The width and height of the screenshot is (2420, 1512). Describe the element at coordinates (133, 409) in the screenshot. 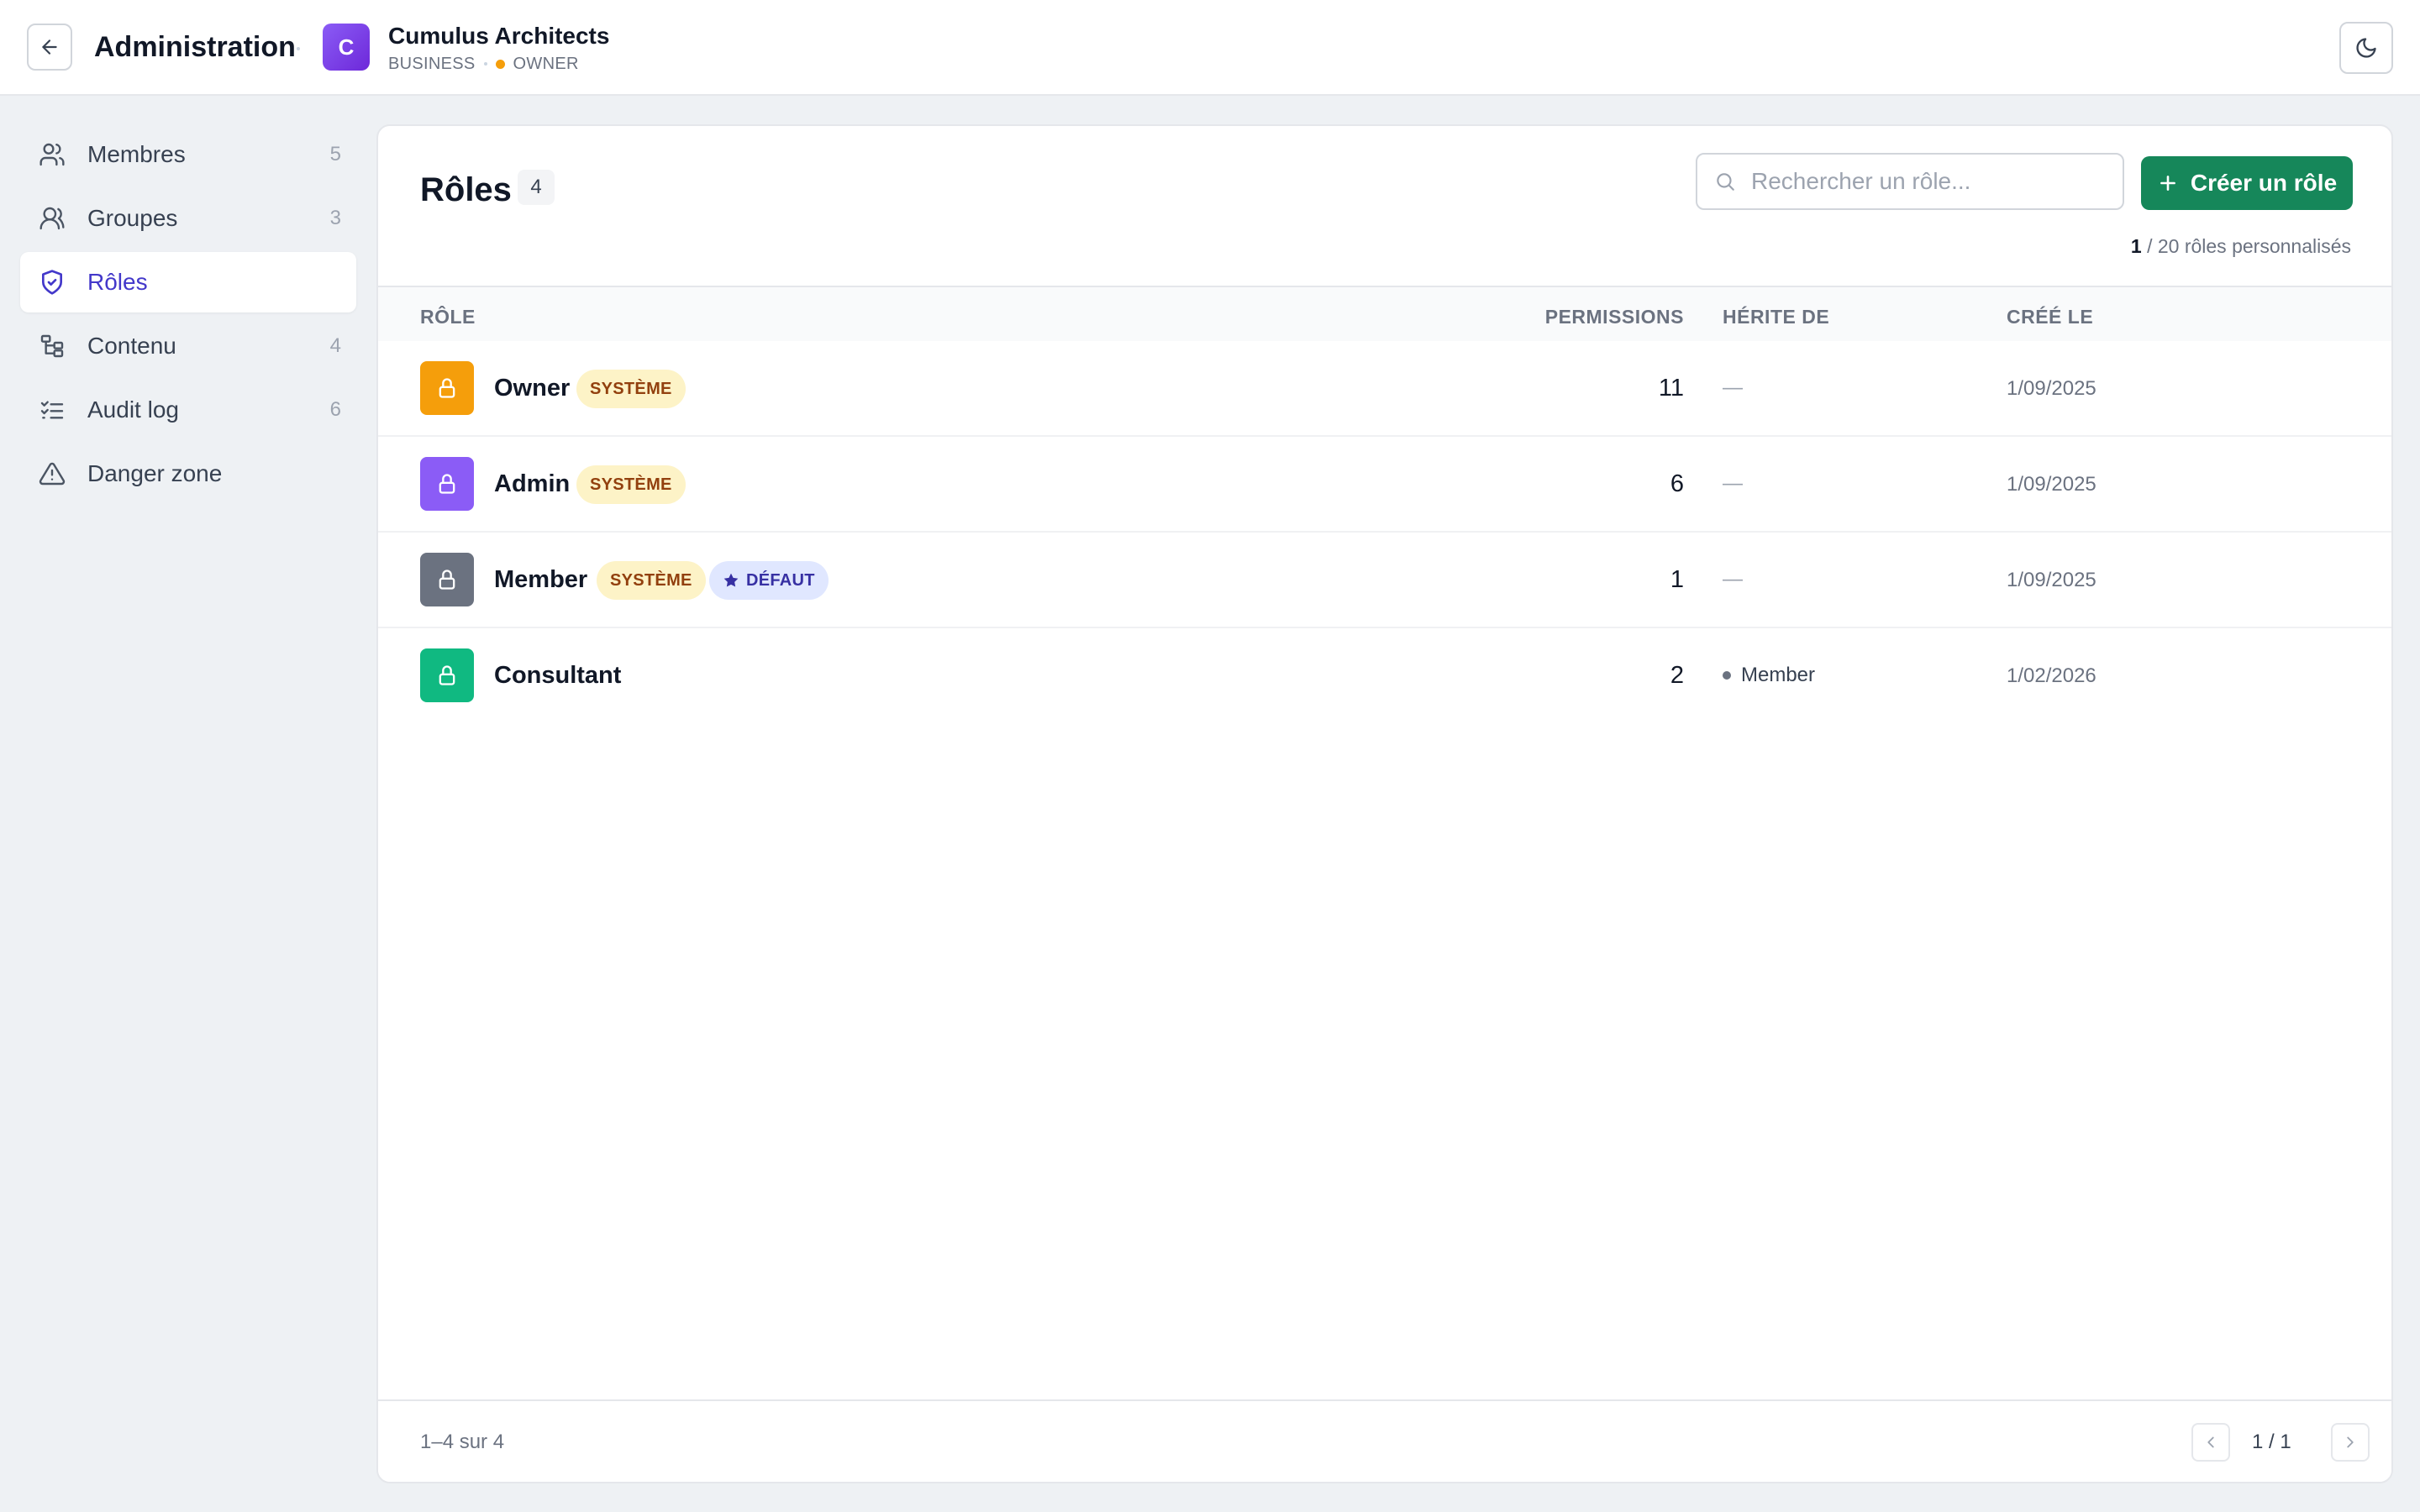

I see `sidebar-item-label: Audit log` at that location.